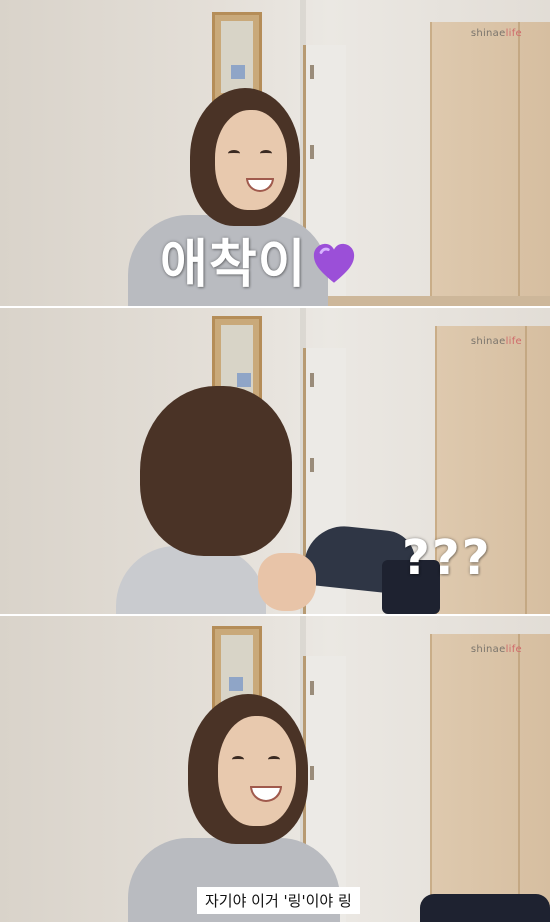  I want to click on subtitle-caption: 자기야 이거 '링'이야 링, so click(278, 900).